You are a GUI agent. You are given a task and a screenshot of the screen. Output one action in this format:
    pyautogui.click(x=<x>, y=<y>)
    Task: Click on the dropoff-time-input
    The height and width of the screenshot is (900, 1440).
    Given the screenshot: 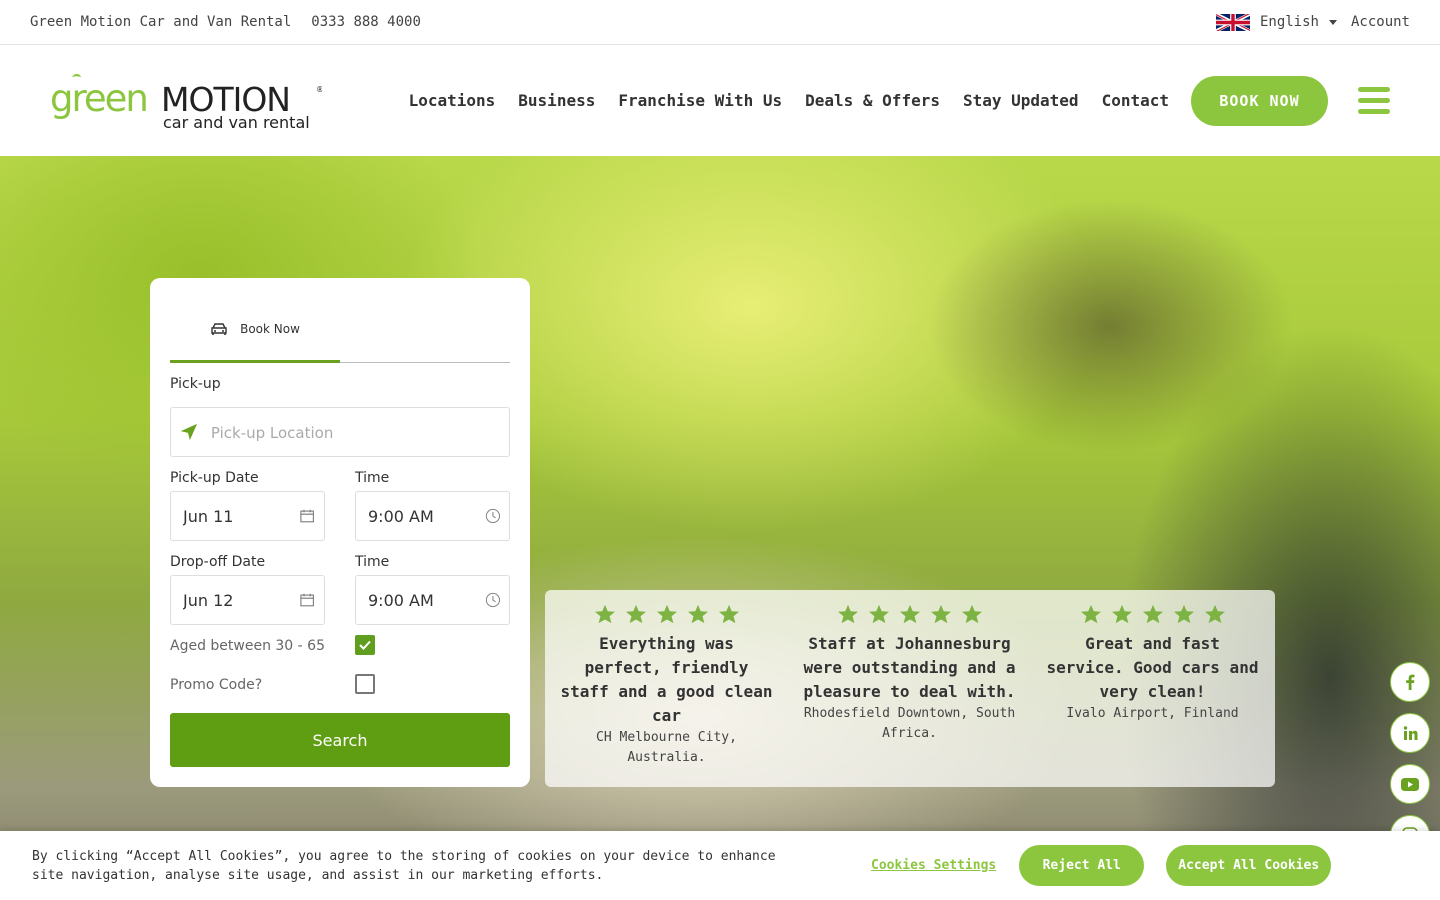 What is the action you would take?
    pyautogui.click(x=427, y=600)
    